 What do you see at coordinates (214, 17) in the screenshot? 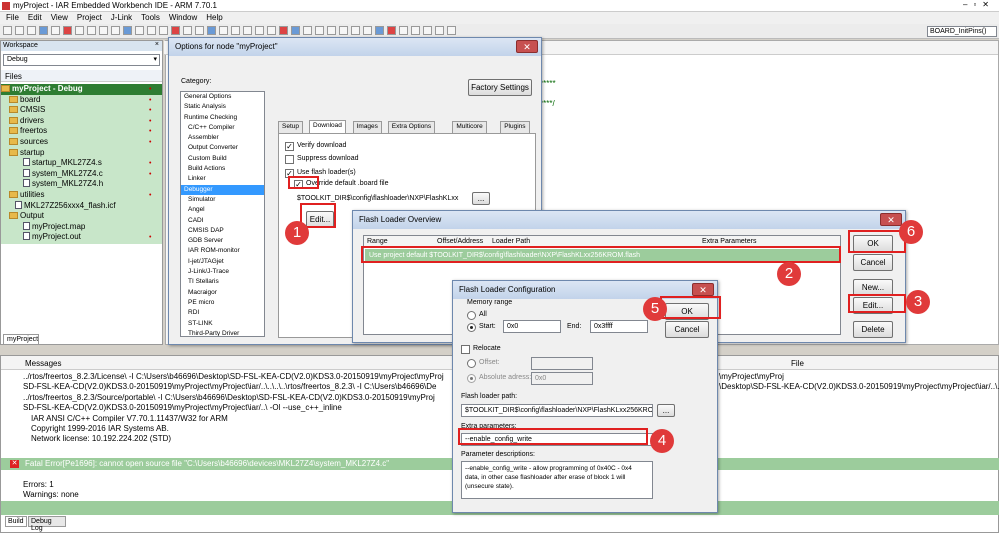
I see `menu-item-help: Help` at bounding box center [214, 17].